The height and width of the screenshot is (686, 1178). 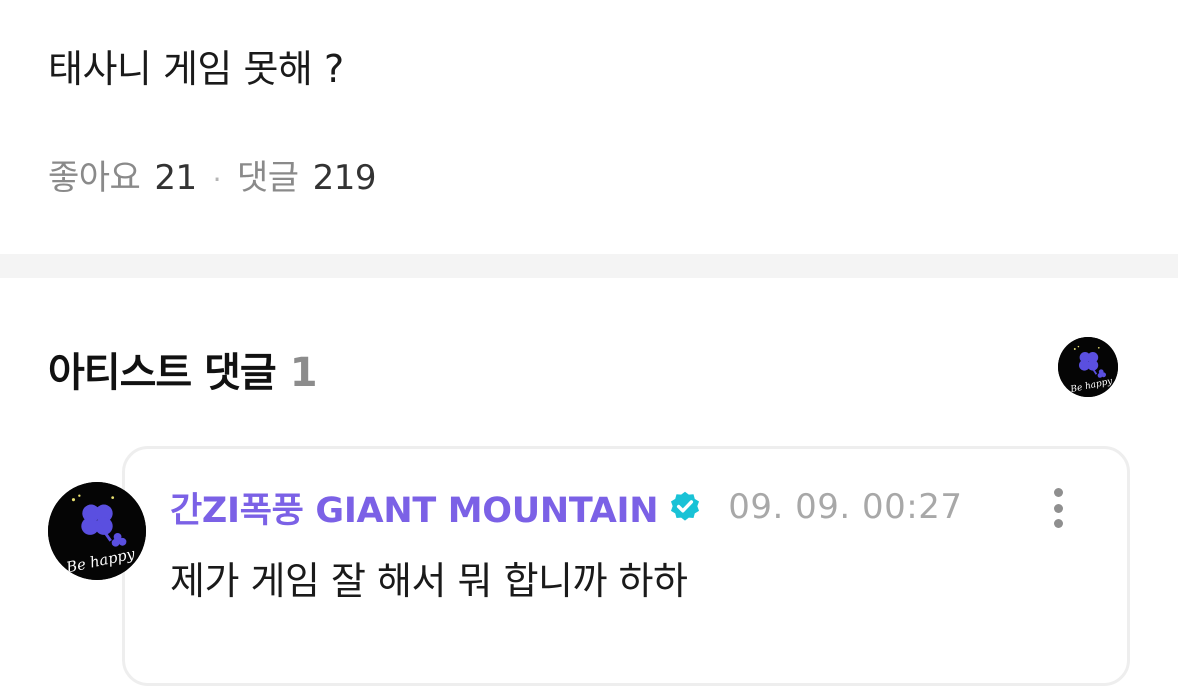 I want to click on artist-comments-title: 아티스트 댓글, so click(x=162, y=373).